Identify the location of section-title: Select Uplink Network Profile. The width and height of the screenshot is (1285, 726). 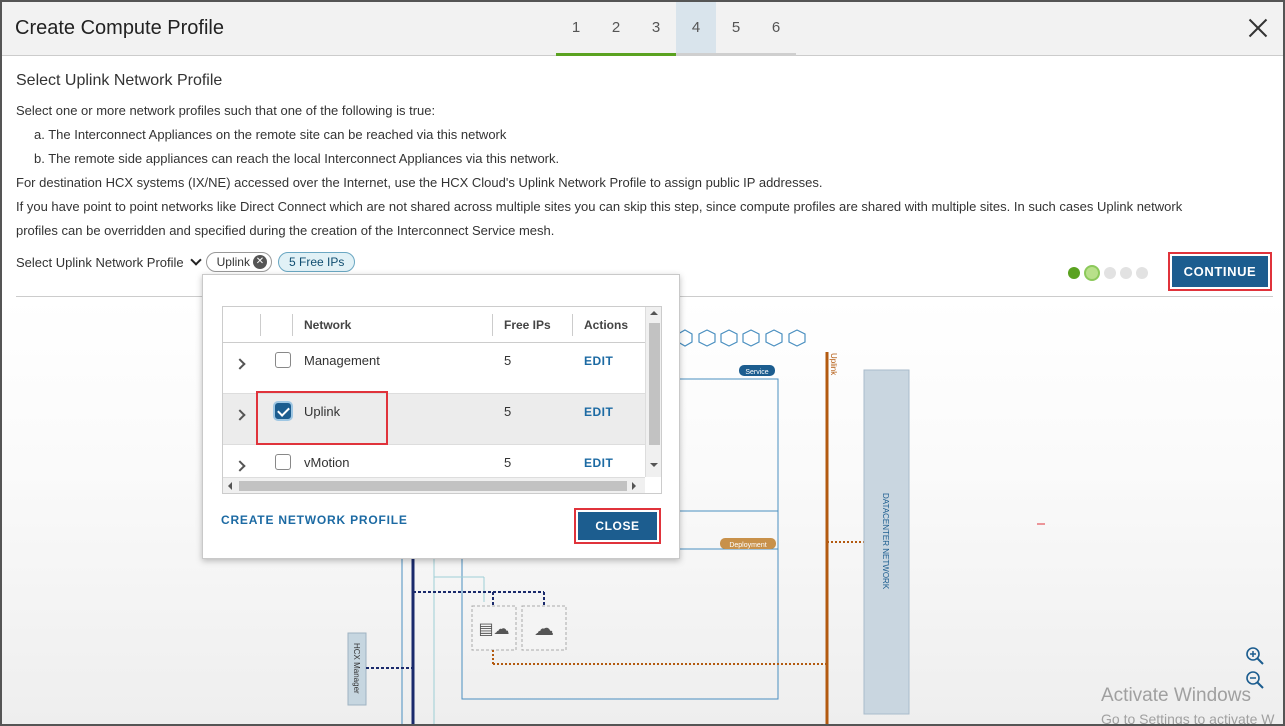
(119, 80).